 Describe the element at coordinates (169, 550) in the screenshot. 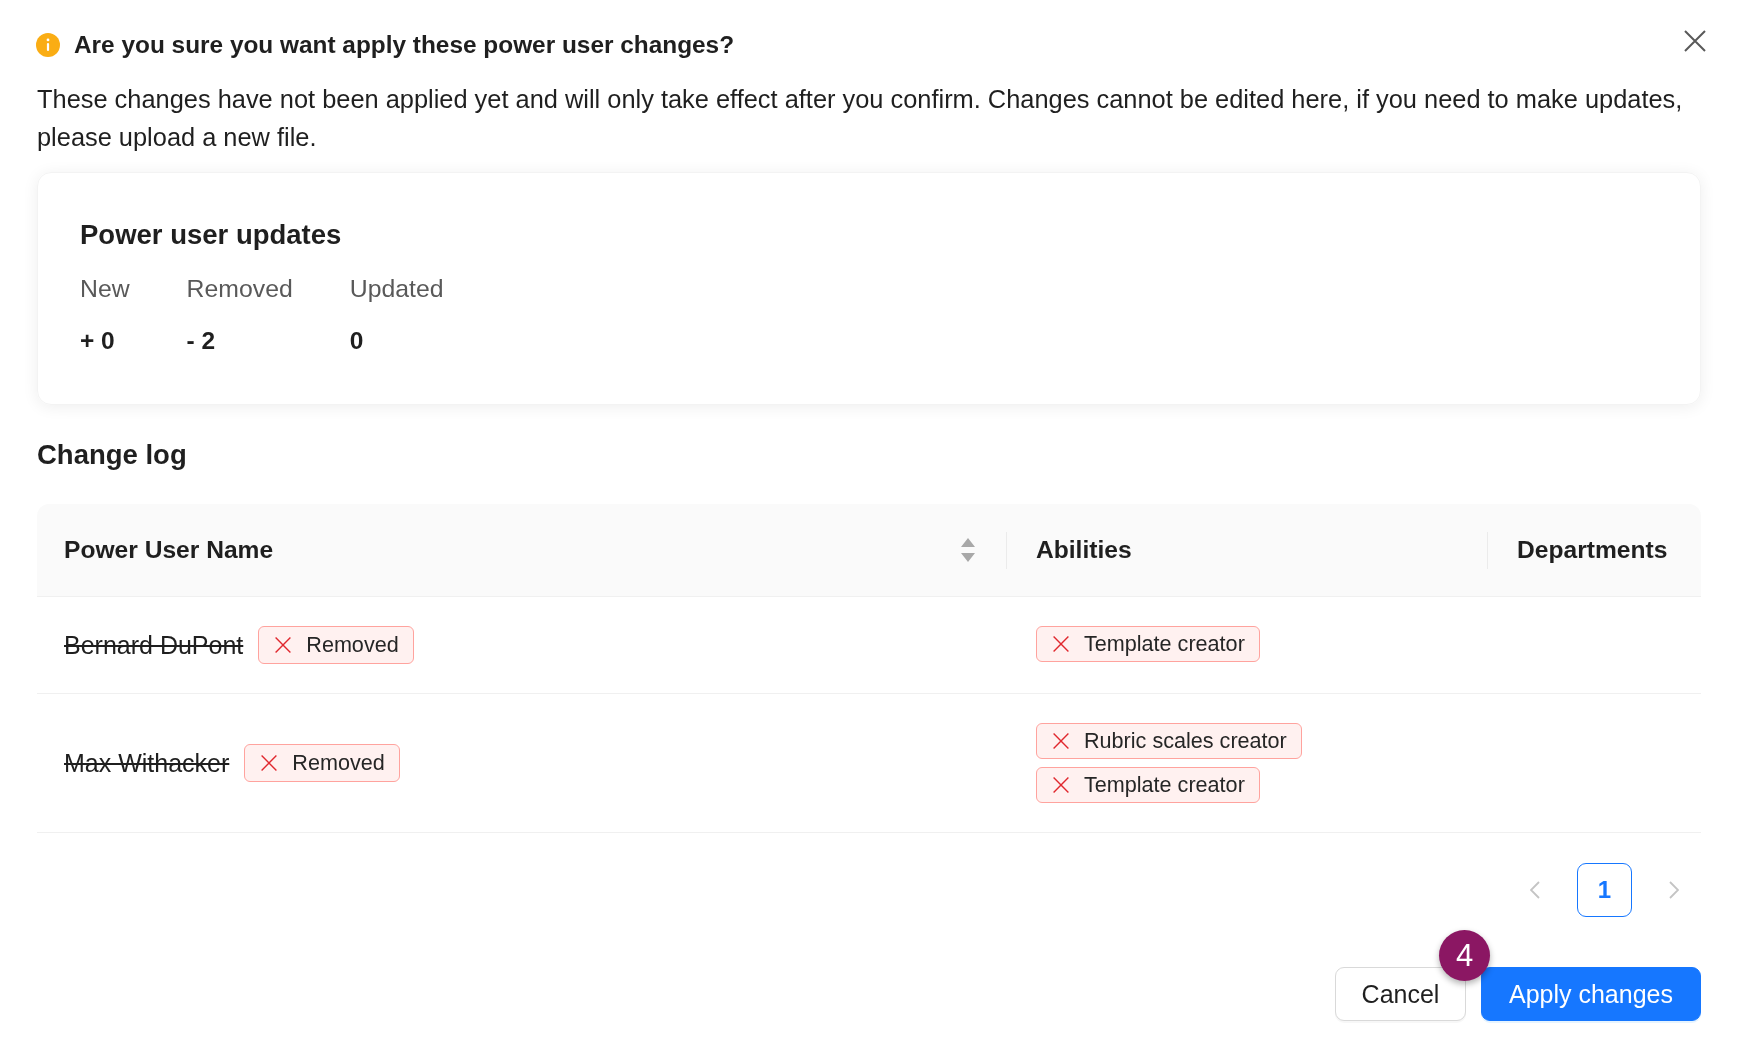

I see `column-header: Power User Name` at that location.